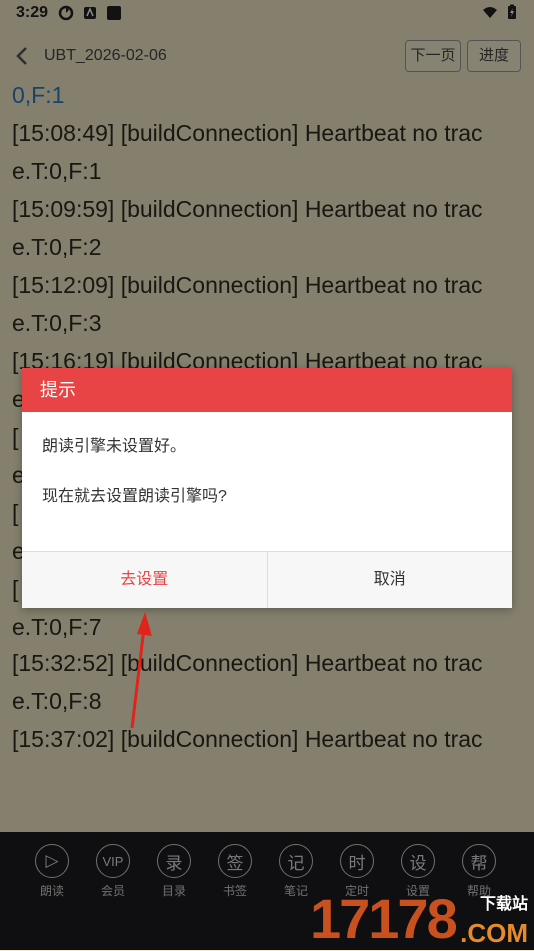 This screenshot has width=534, height=951. I want to click on dialog-button-row: 去设置 取消, so click(267, 579).